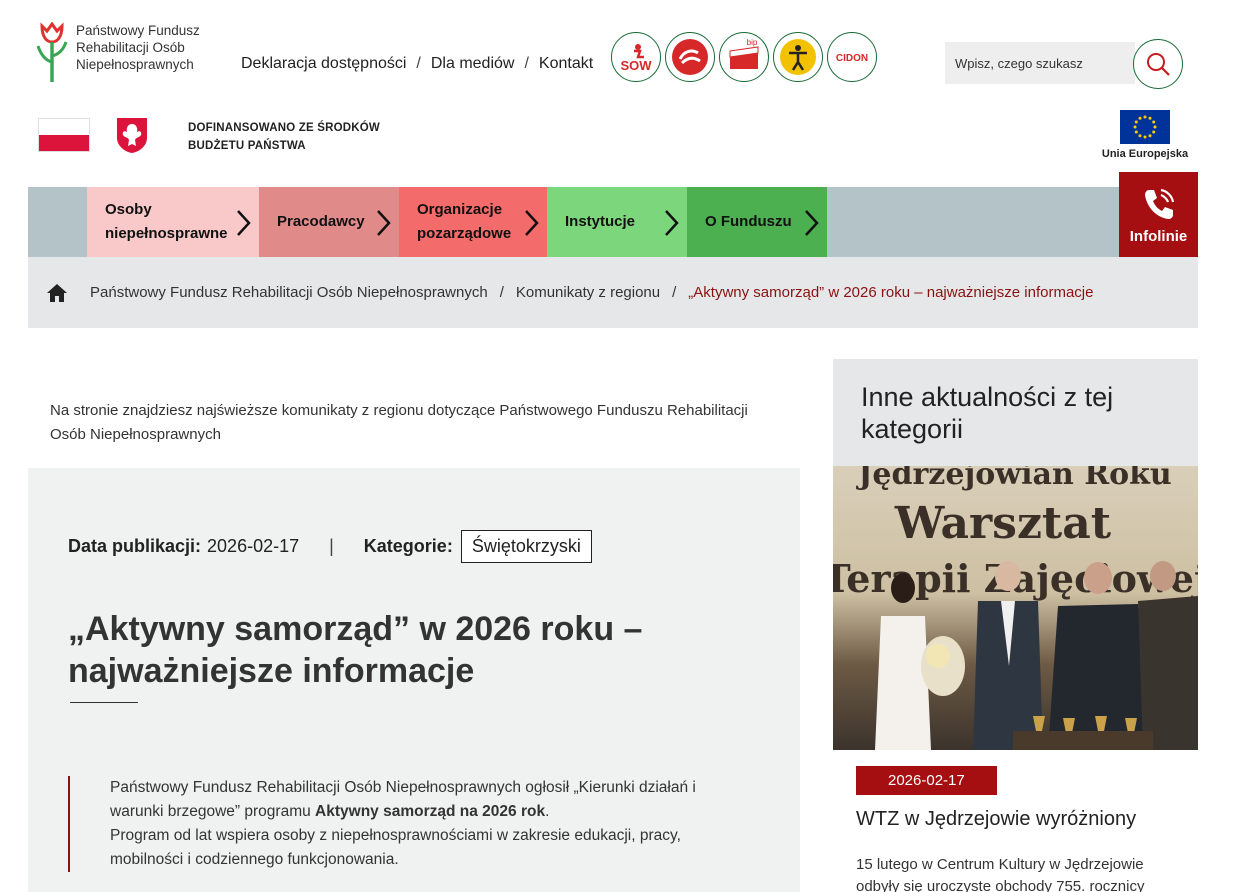 The height and width of the screenshot is (892, 1233). Describe the element at coordinates (473, 64) in the screenshot. I see `media-link: Dla mediów` at that location.